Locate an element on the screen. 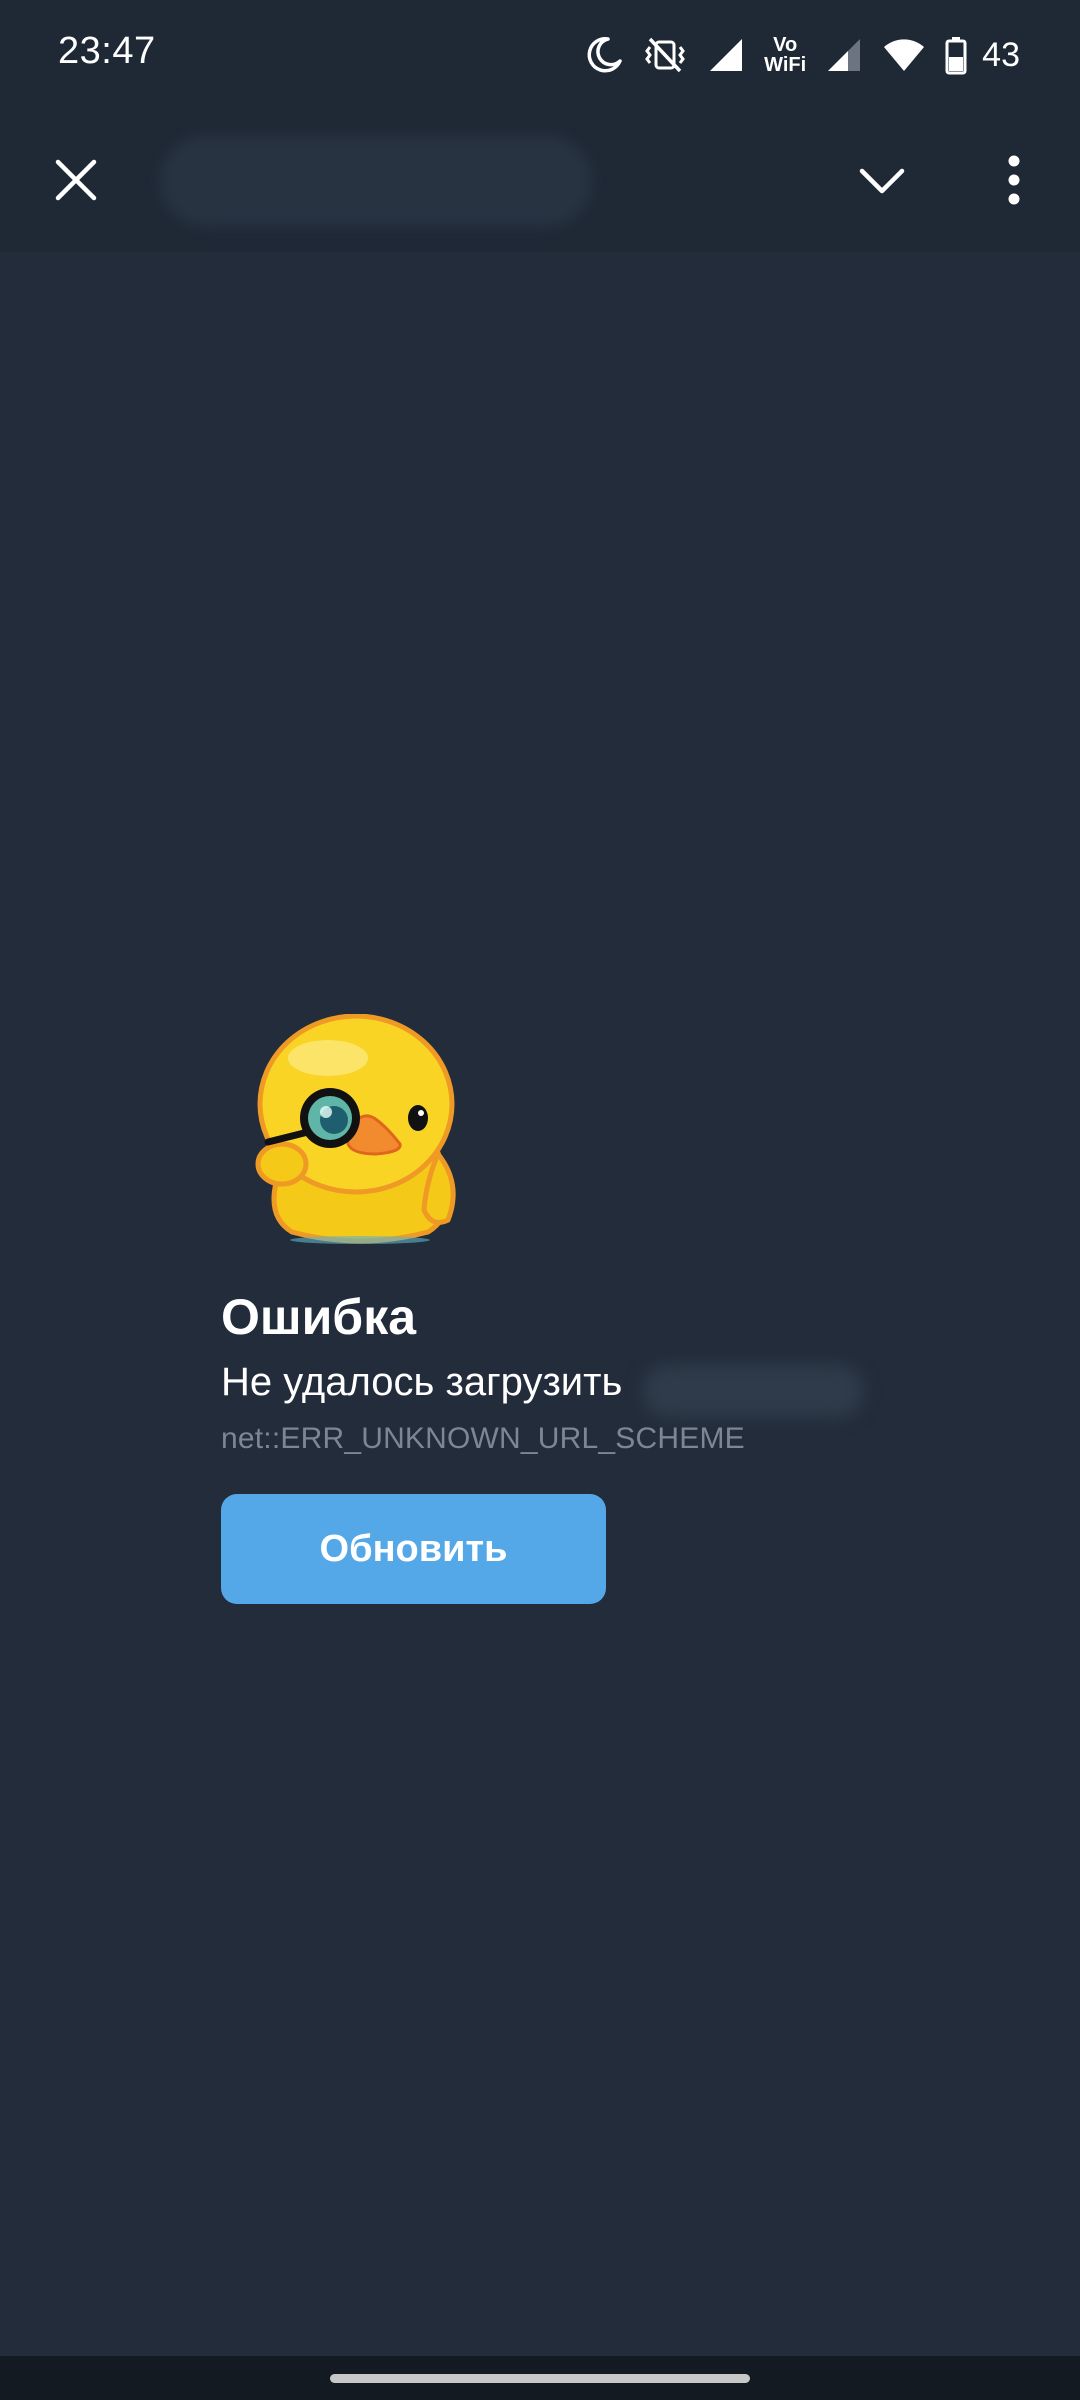  vowifi-top-label: Vo is located at coordinates (785, 45).